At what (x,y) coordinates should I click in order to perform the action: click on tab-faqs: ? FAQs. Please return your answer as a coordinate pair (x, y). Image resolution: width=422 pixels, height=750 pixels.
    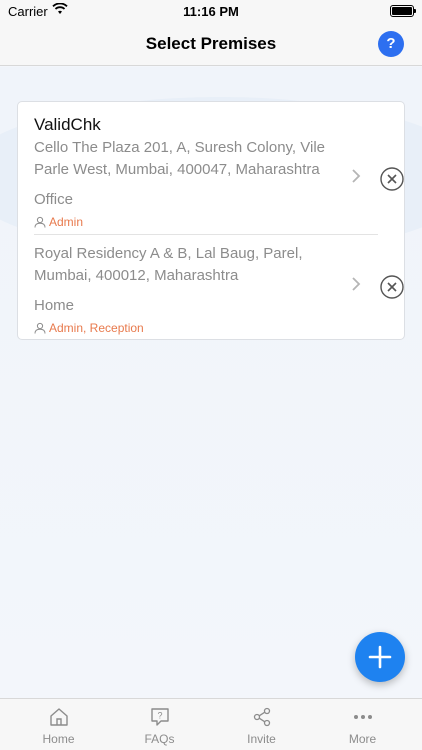
    Looking at the image, I should click on (159, 724).